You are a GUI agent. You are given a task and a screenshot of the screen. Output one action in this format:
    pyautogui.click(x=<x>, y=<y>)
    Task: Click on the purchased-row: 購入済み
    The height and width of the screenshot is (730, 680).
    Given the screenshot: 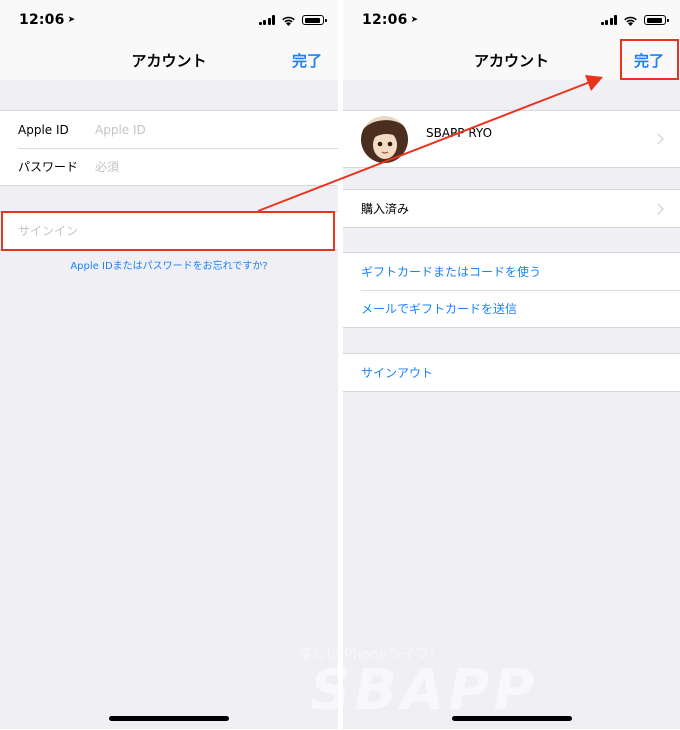 What is the action you would take?
    pyautogui.click(x=511, y=208)
    